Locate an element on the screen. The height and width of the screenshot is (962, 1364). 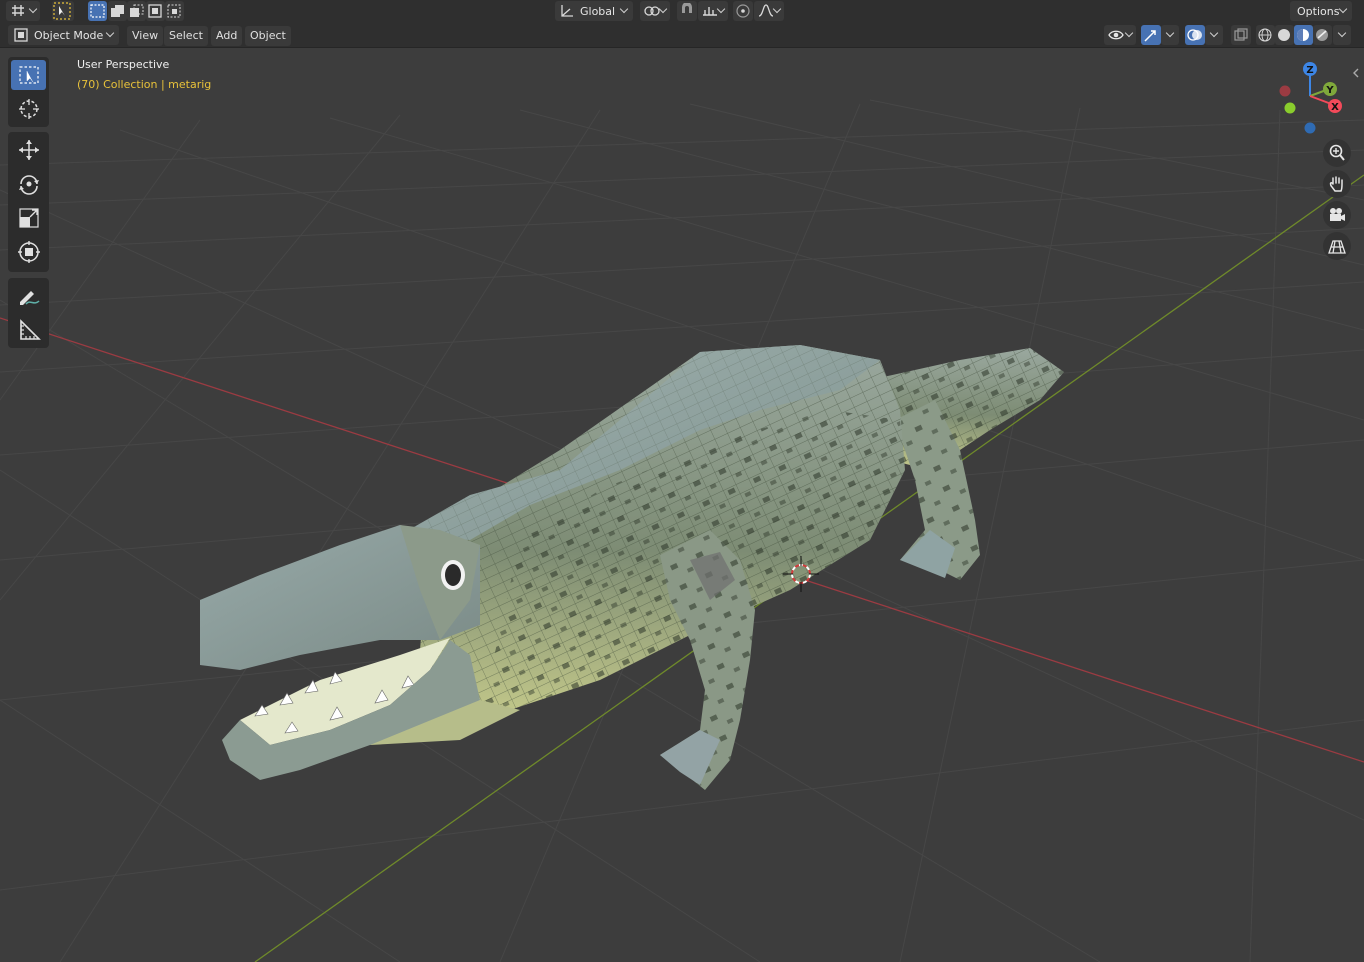
object-mode-icon is located at coordinates (21, 35).